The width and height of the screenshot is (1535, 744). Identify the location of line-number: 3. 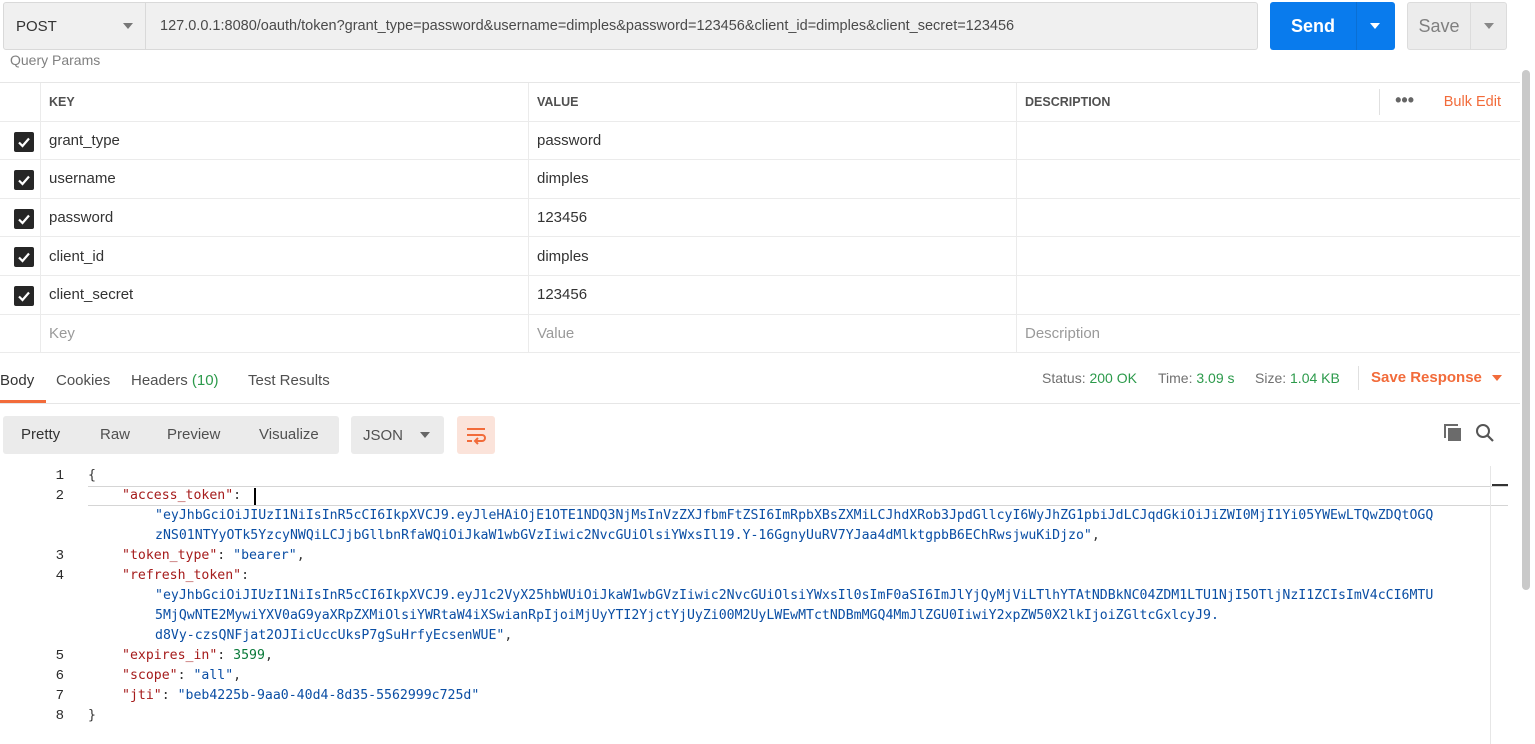
(59, 556).